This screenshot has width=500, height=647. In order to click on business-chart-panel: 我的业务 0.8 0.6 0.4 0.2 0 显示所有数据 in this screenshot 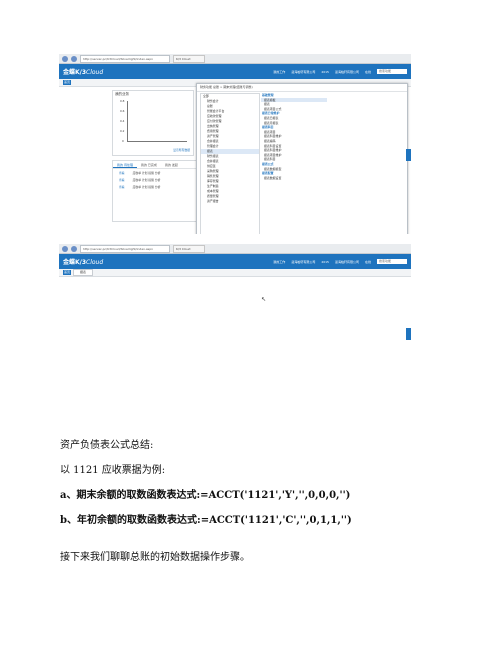, I will do `click(153, 123)`.